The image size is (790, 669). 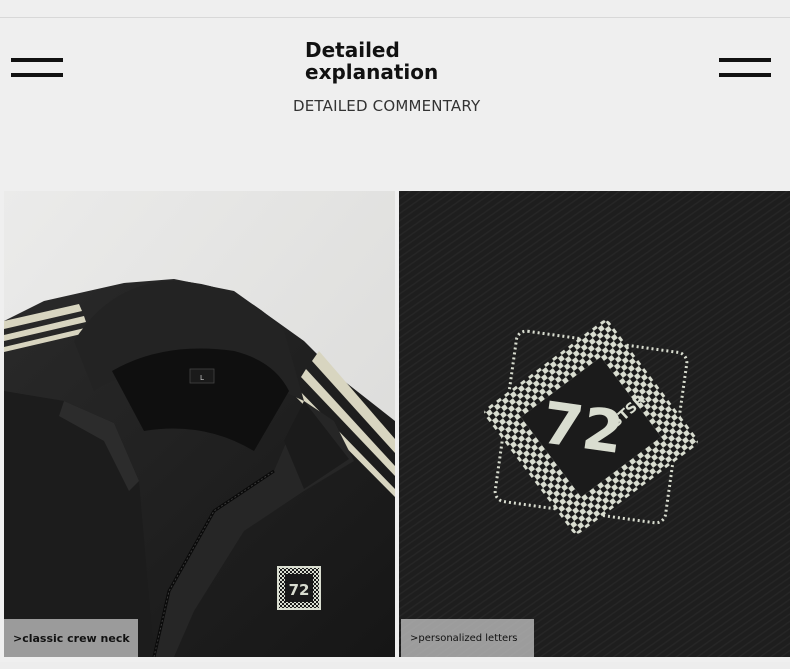 I want to click on chest-badge-number: 72, so click(x=299, y=590).